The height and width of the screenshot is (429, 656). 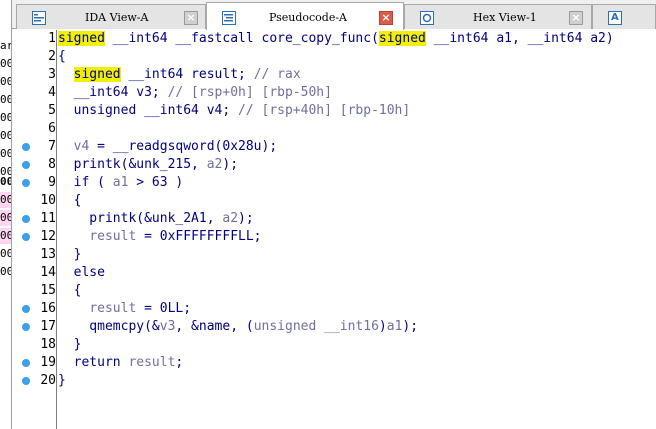 I want to click on tab-label: IDA View-A, so click(x=117, y=17).